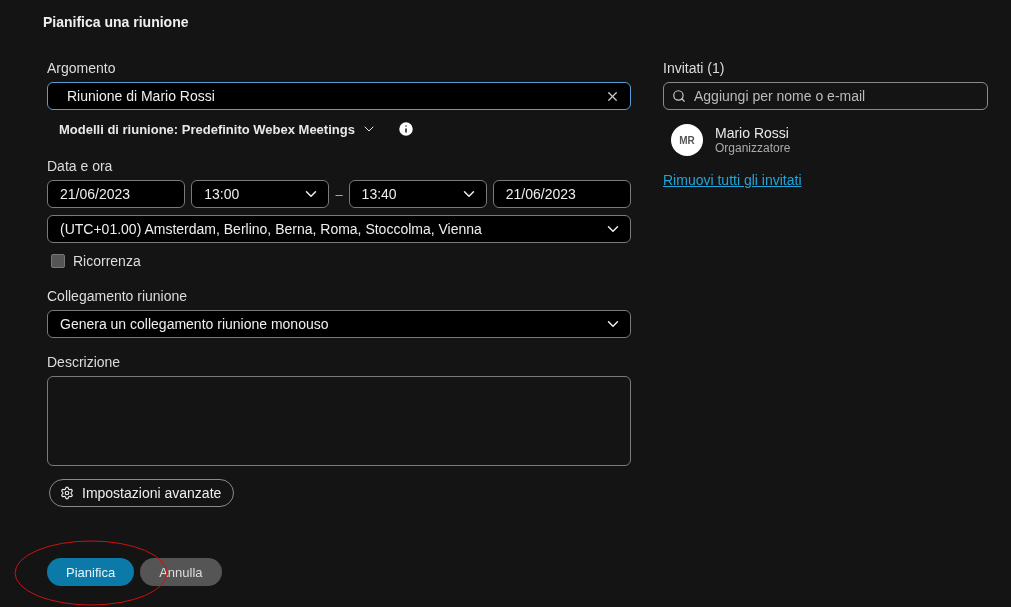 This screenshot has width=1011, height=607. I want to click on topic-field: Riunione di Mario Rossi, so click(167, 96).